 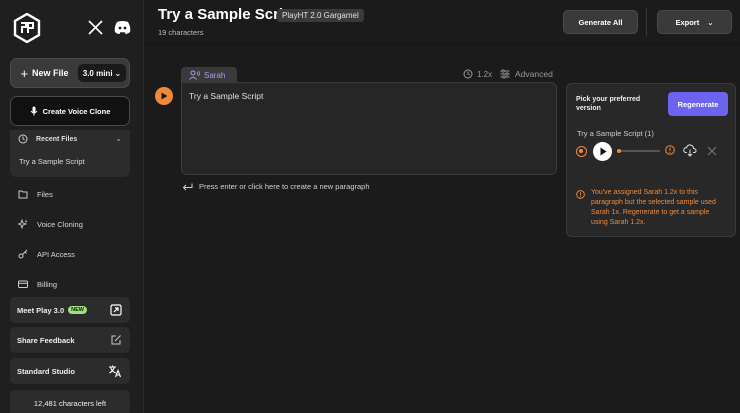 What do you see at coordinates (77, 310) in the screenshot?
I see `new-badge: NEW` at bounding box center [77, 310].